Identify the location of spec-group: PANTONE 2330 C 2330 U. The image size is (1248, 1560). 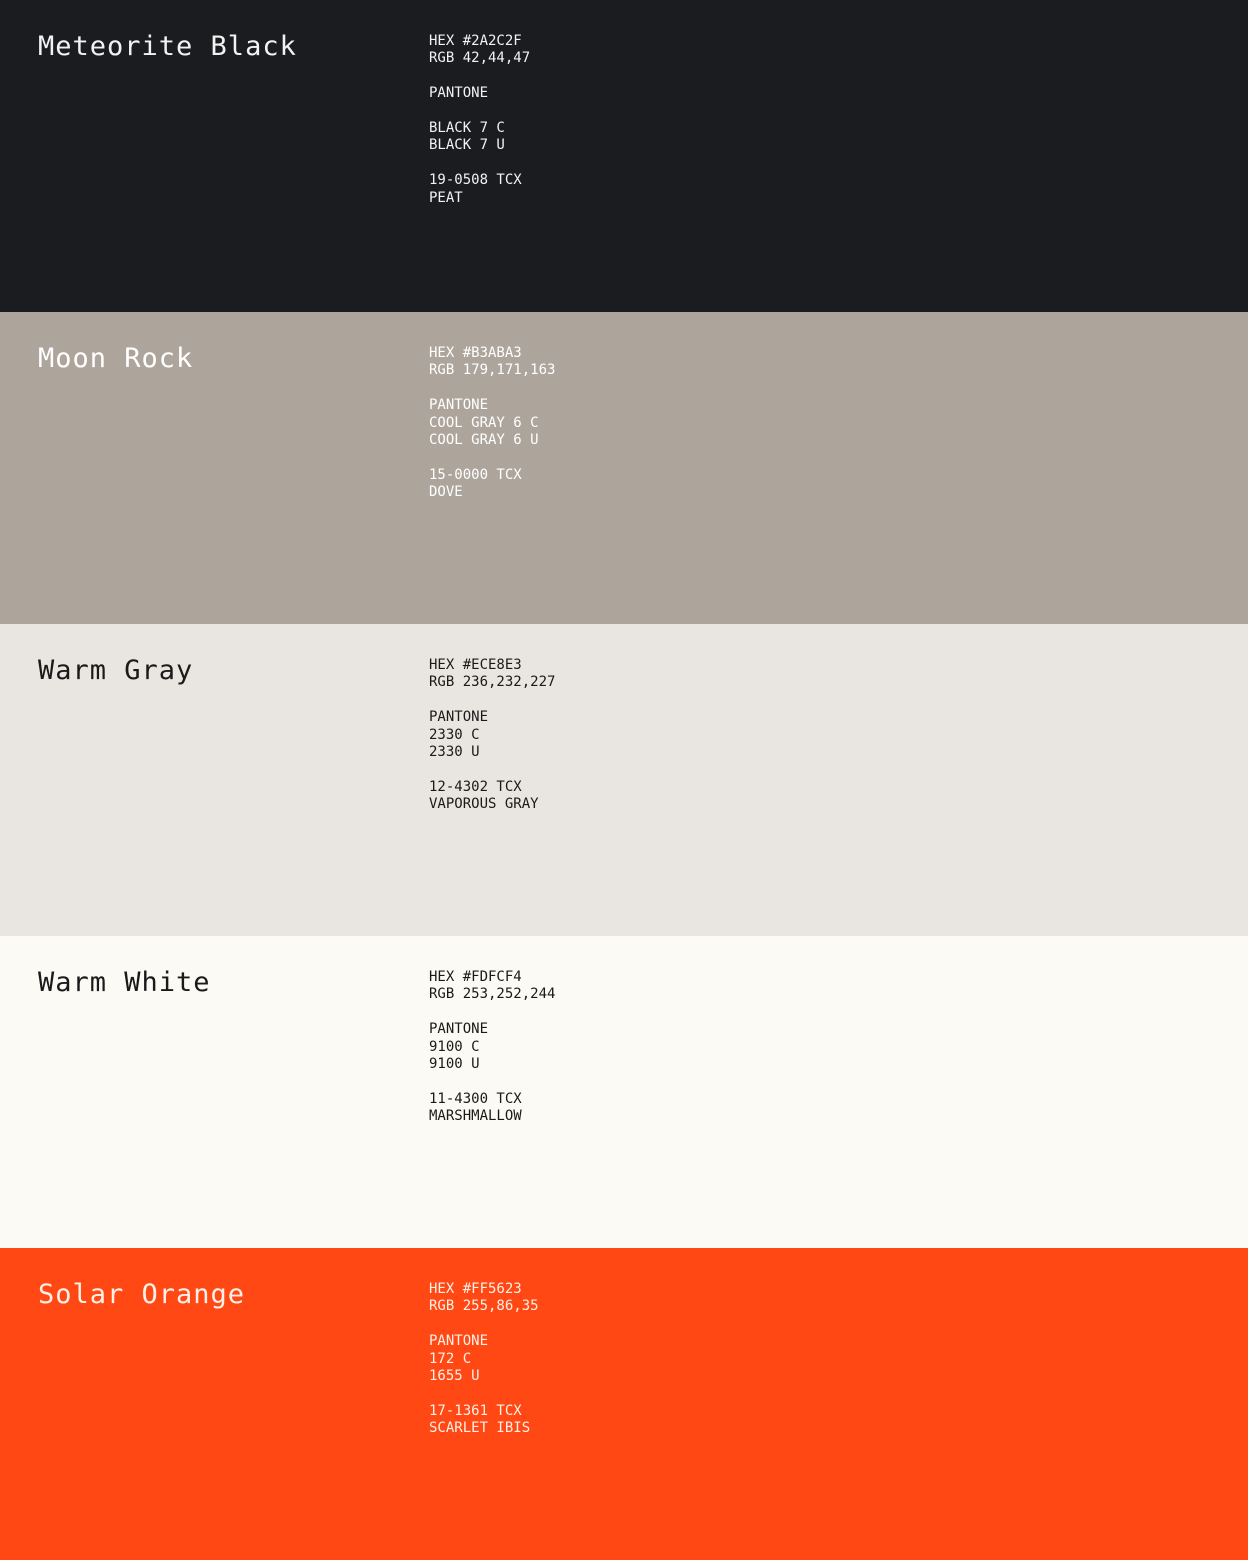
(492, 735).